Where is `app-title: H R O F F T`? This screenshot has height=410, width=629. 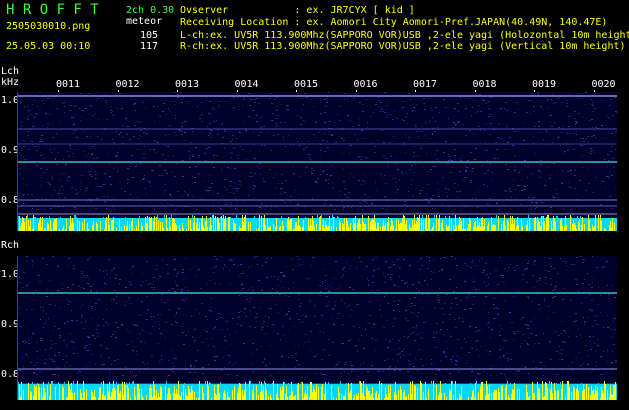 app-title: H R O F F T is located at coordinates (52, 10).